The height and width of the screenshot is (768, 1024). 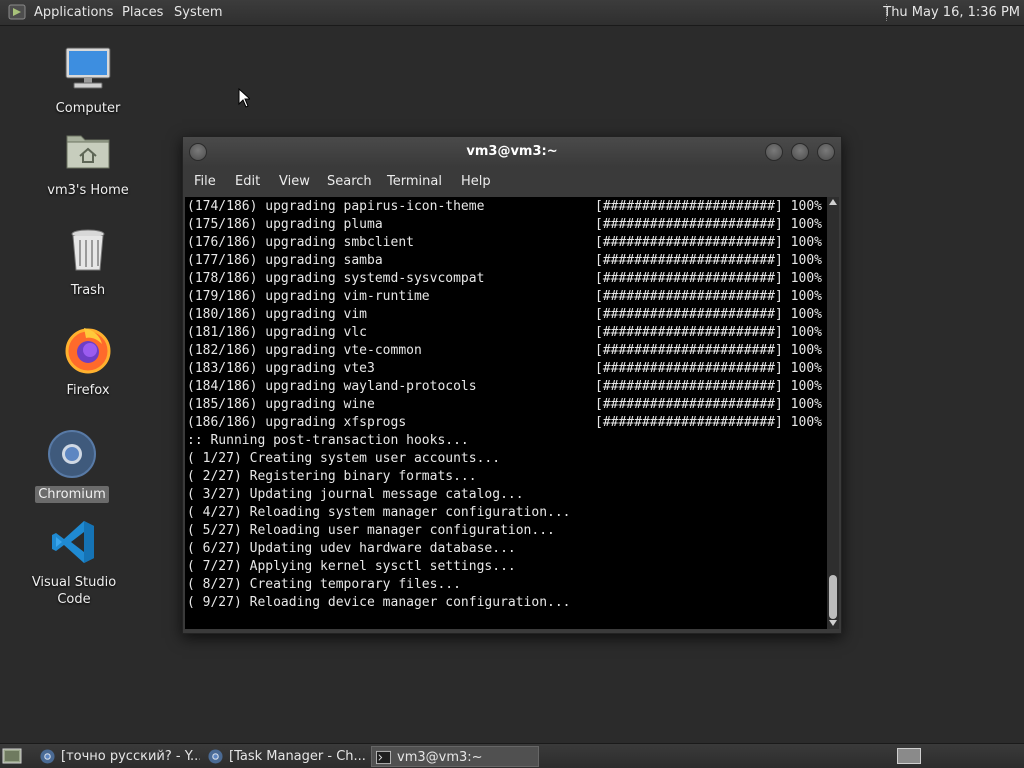 What do you see at coordinates (88, 262) in the screenshot?
I see `desktop-icon-trash: Trash` at bounding box center [88, 262].